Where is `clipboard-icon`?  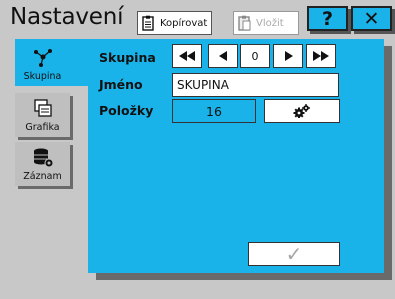 clipboard-icon is located at coordinates (148, 23).